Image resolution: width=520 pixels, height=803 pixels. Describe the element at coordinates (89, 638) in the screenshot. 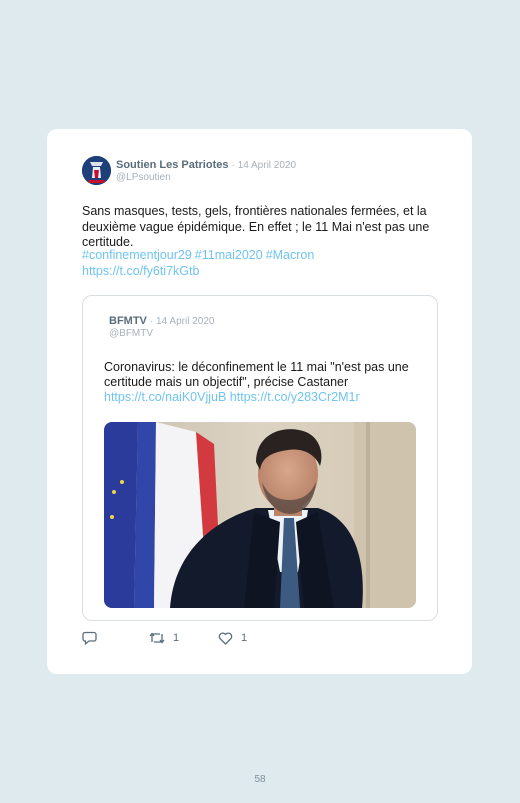

I see `reply-icon` at that location.